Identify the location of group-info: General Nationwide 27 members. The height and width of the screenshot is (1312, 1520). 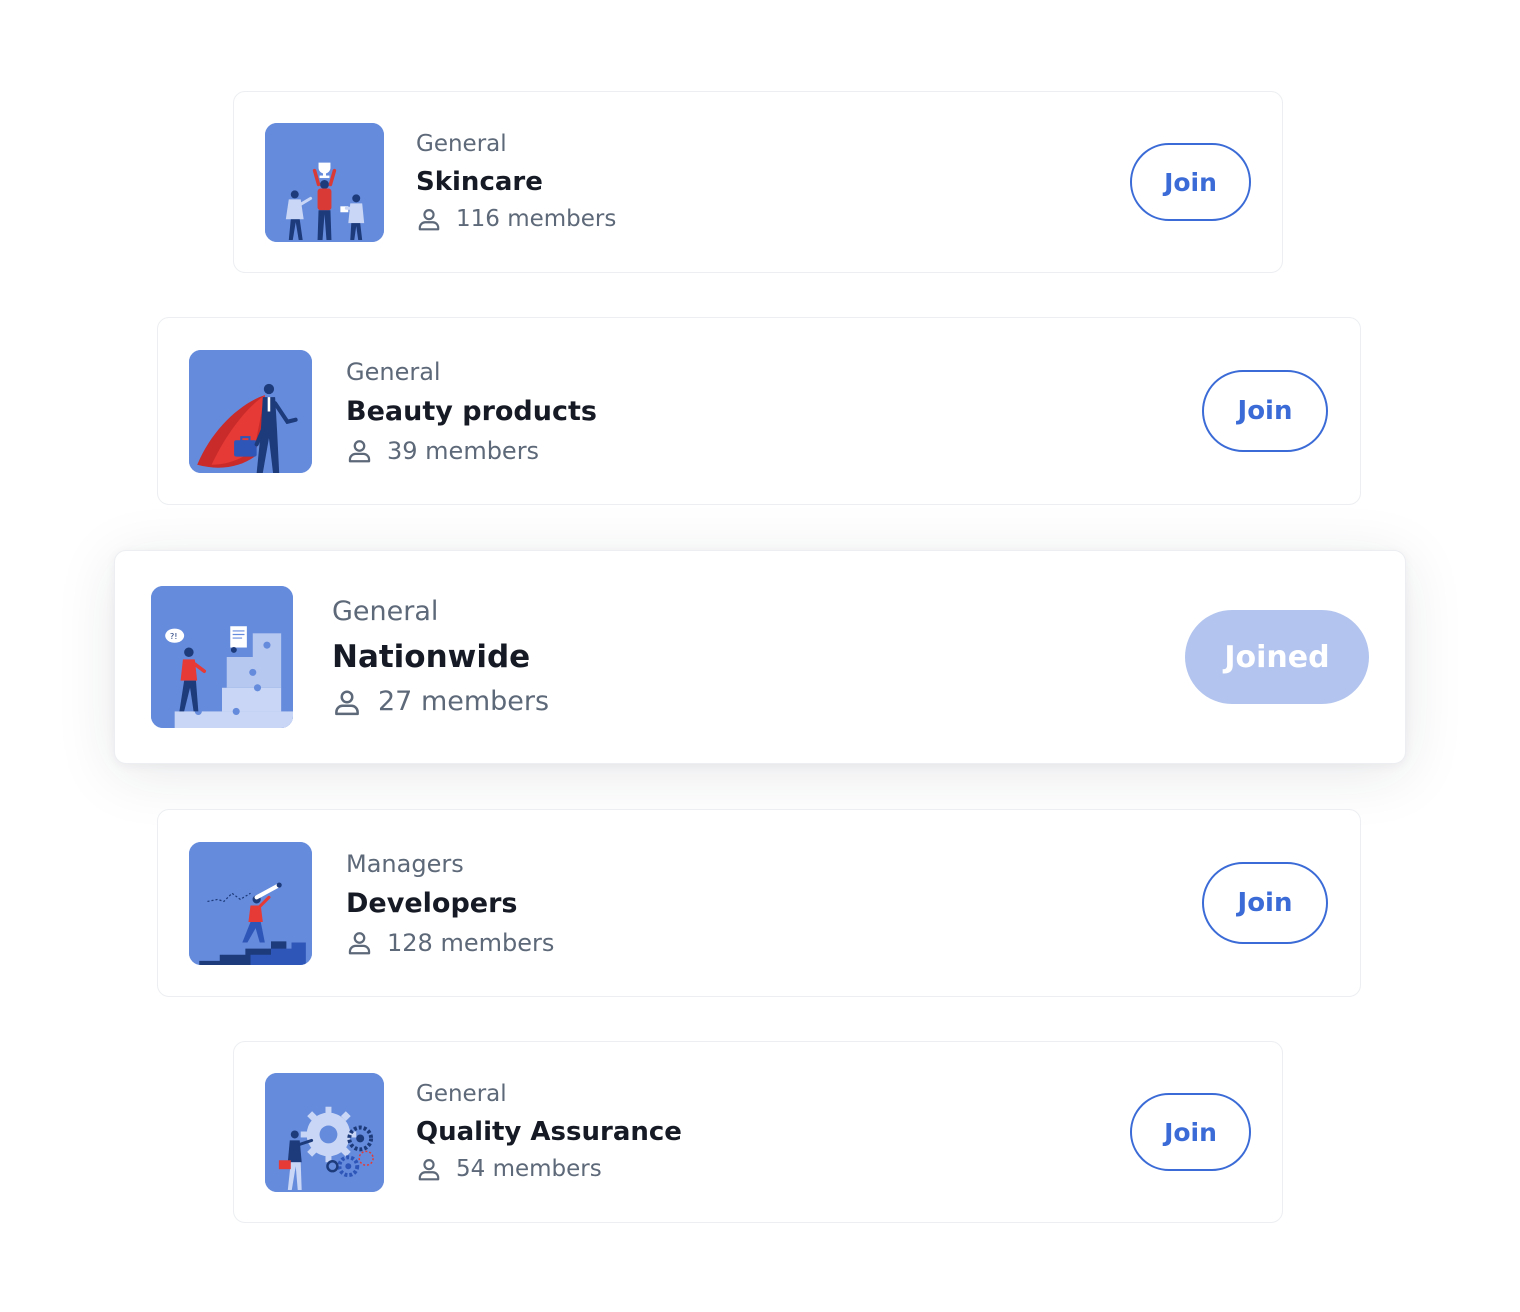
(758, 657).